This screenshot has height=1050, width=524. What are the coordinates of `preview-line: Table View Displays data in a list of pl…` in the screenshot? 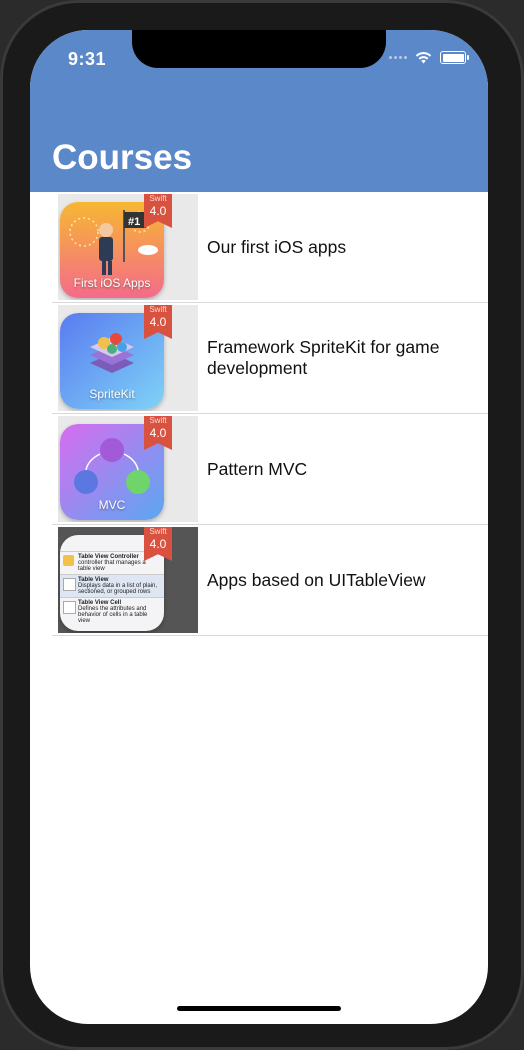 It's located at (112, 586).